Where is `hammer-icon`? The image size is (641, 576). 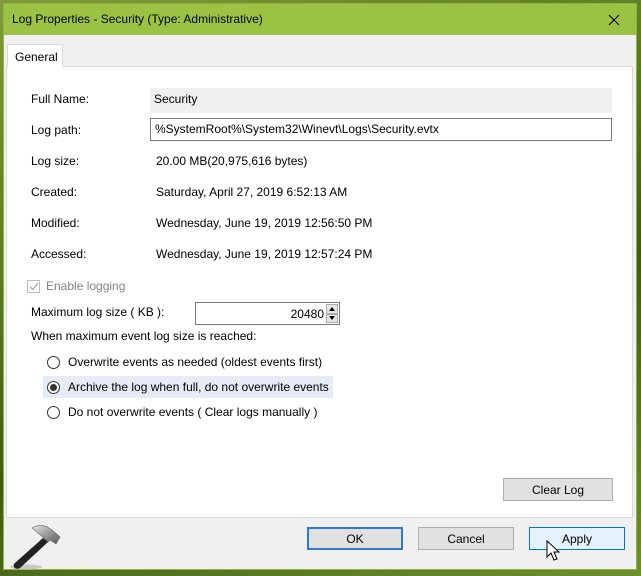 hammer-icon is located at coordinates (35, 547).